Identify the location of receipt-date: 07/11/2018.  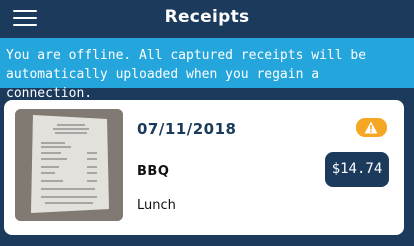
(187, 129).